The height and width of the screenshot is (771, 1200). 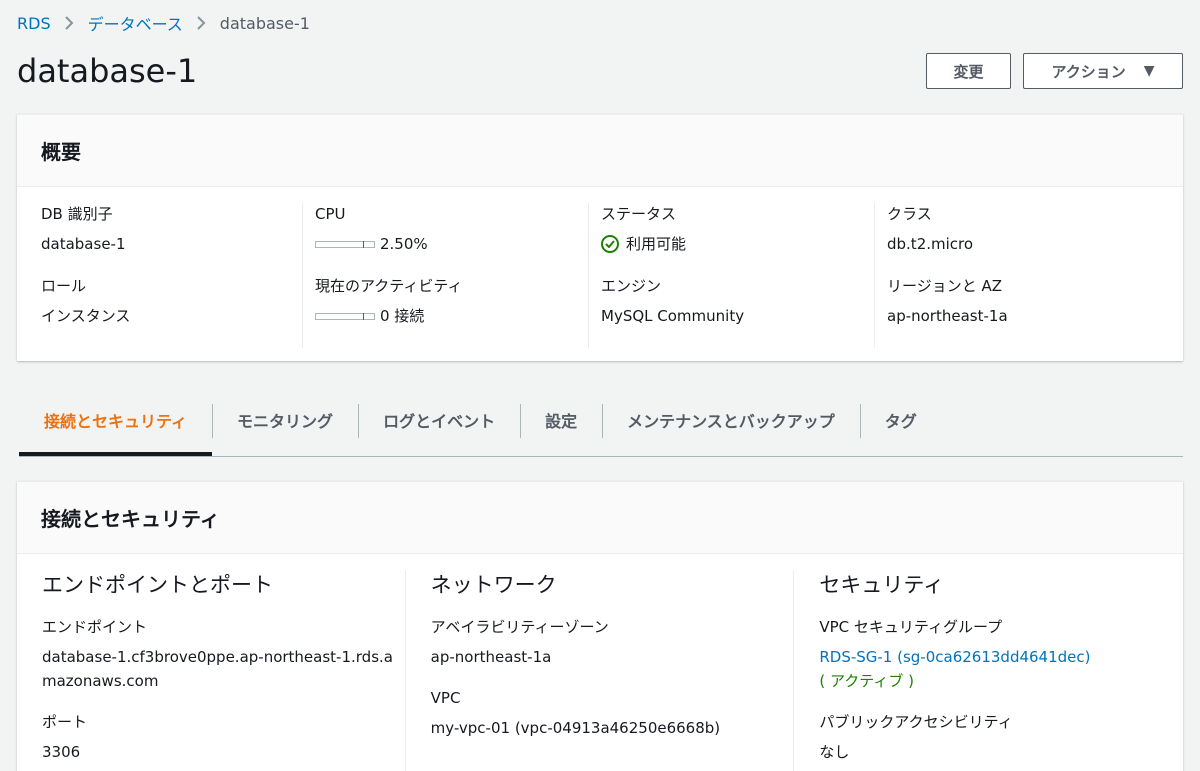 What do you see at coordinates (607, 642) in the screenshot?
I see `availability-zone: アベイラビリティーゾーン ap-northeast-1a` at bounding box center [607, 642].